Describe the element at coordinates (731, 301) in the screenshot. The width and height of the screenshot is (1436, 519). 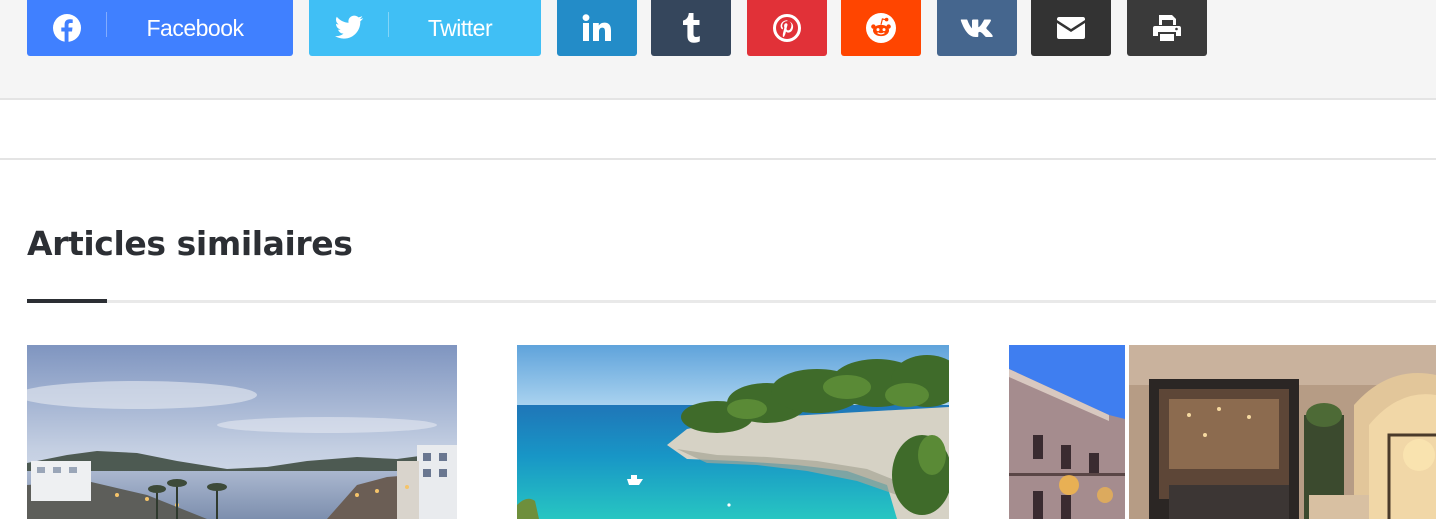
I see `title-underline` at that location.